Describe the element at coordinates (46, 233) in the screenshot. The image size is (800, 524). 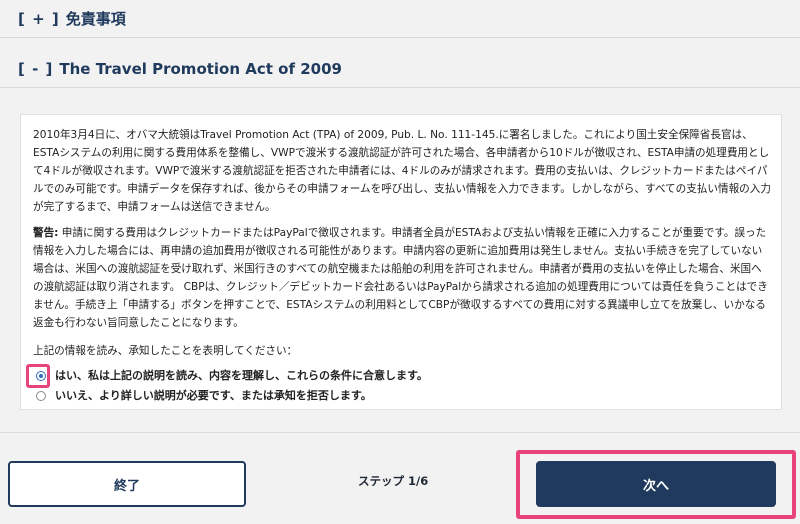
I see `warning-label: 警告:` at that location.